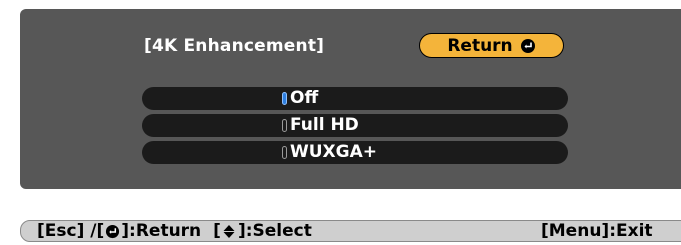  Describe the element at coordinates (334, 152) in the screenshot. I see `option-label: WUXGA+` at that location.